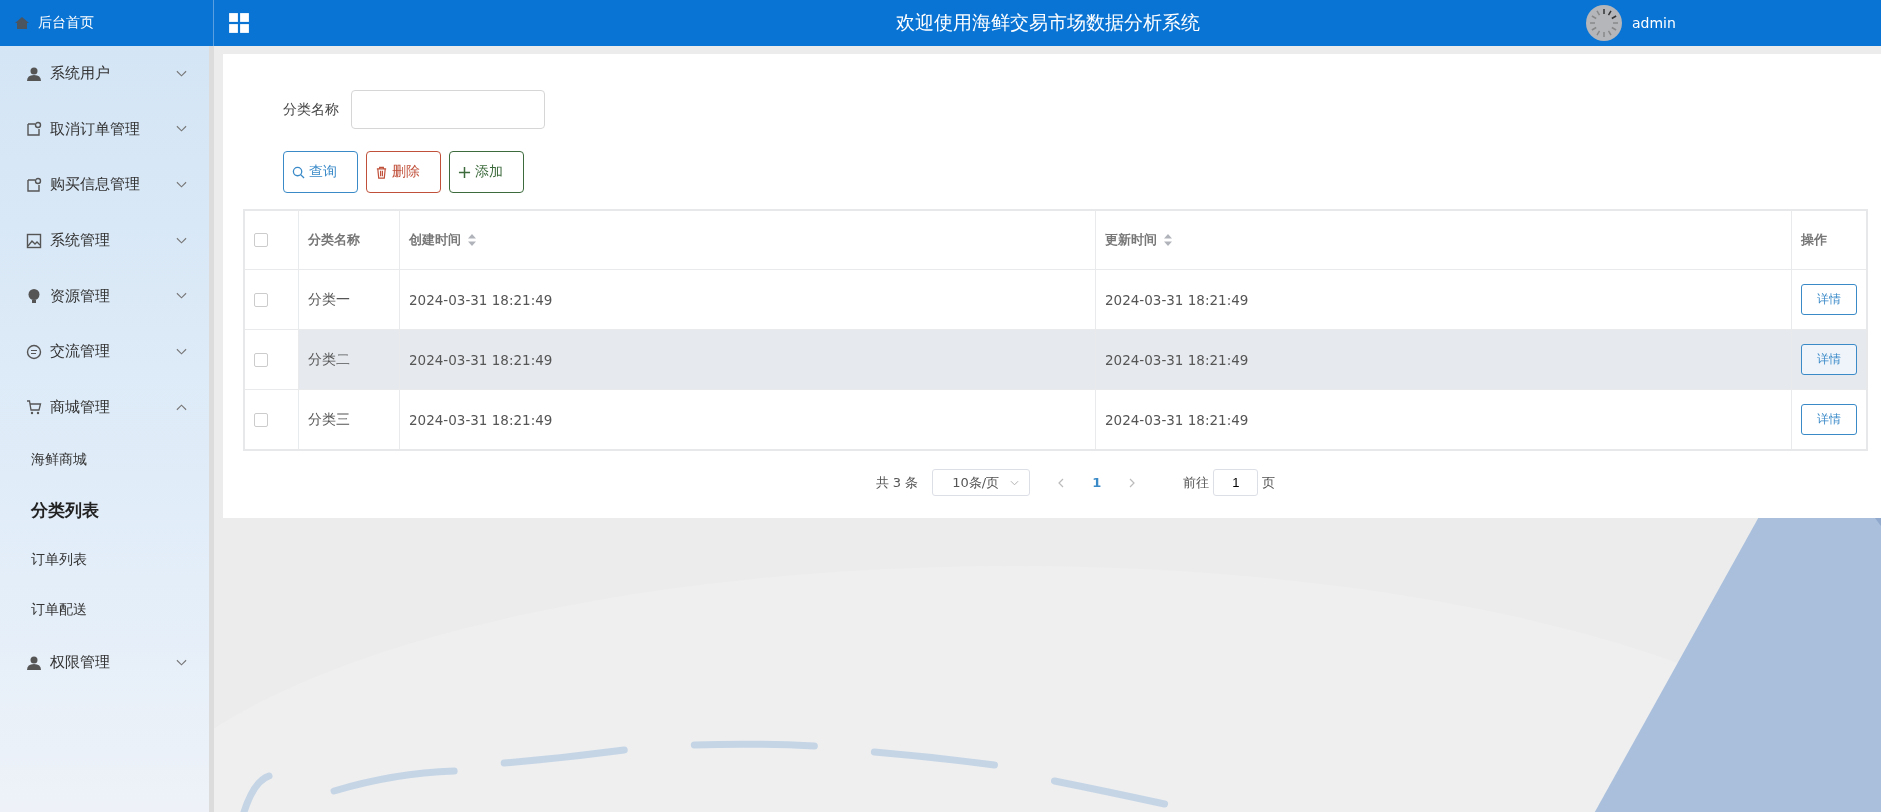 Image resolution: width=1881 pixels, height=812 pixels. I want to click on page-number: 1, so click(1097, 482).